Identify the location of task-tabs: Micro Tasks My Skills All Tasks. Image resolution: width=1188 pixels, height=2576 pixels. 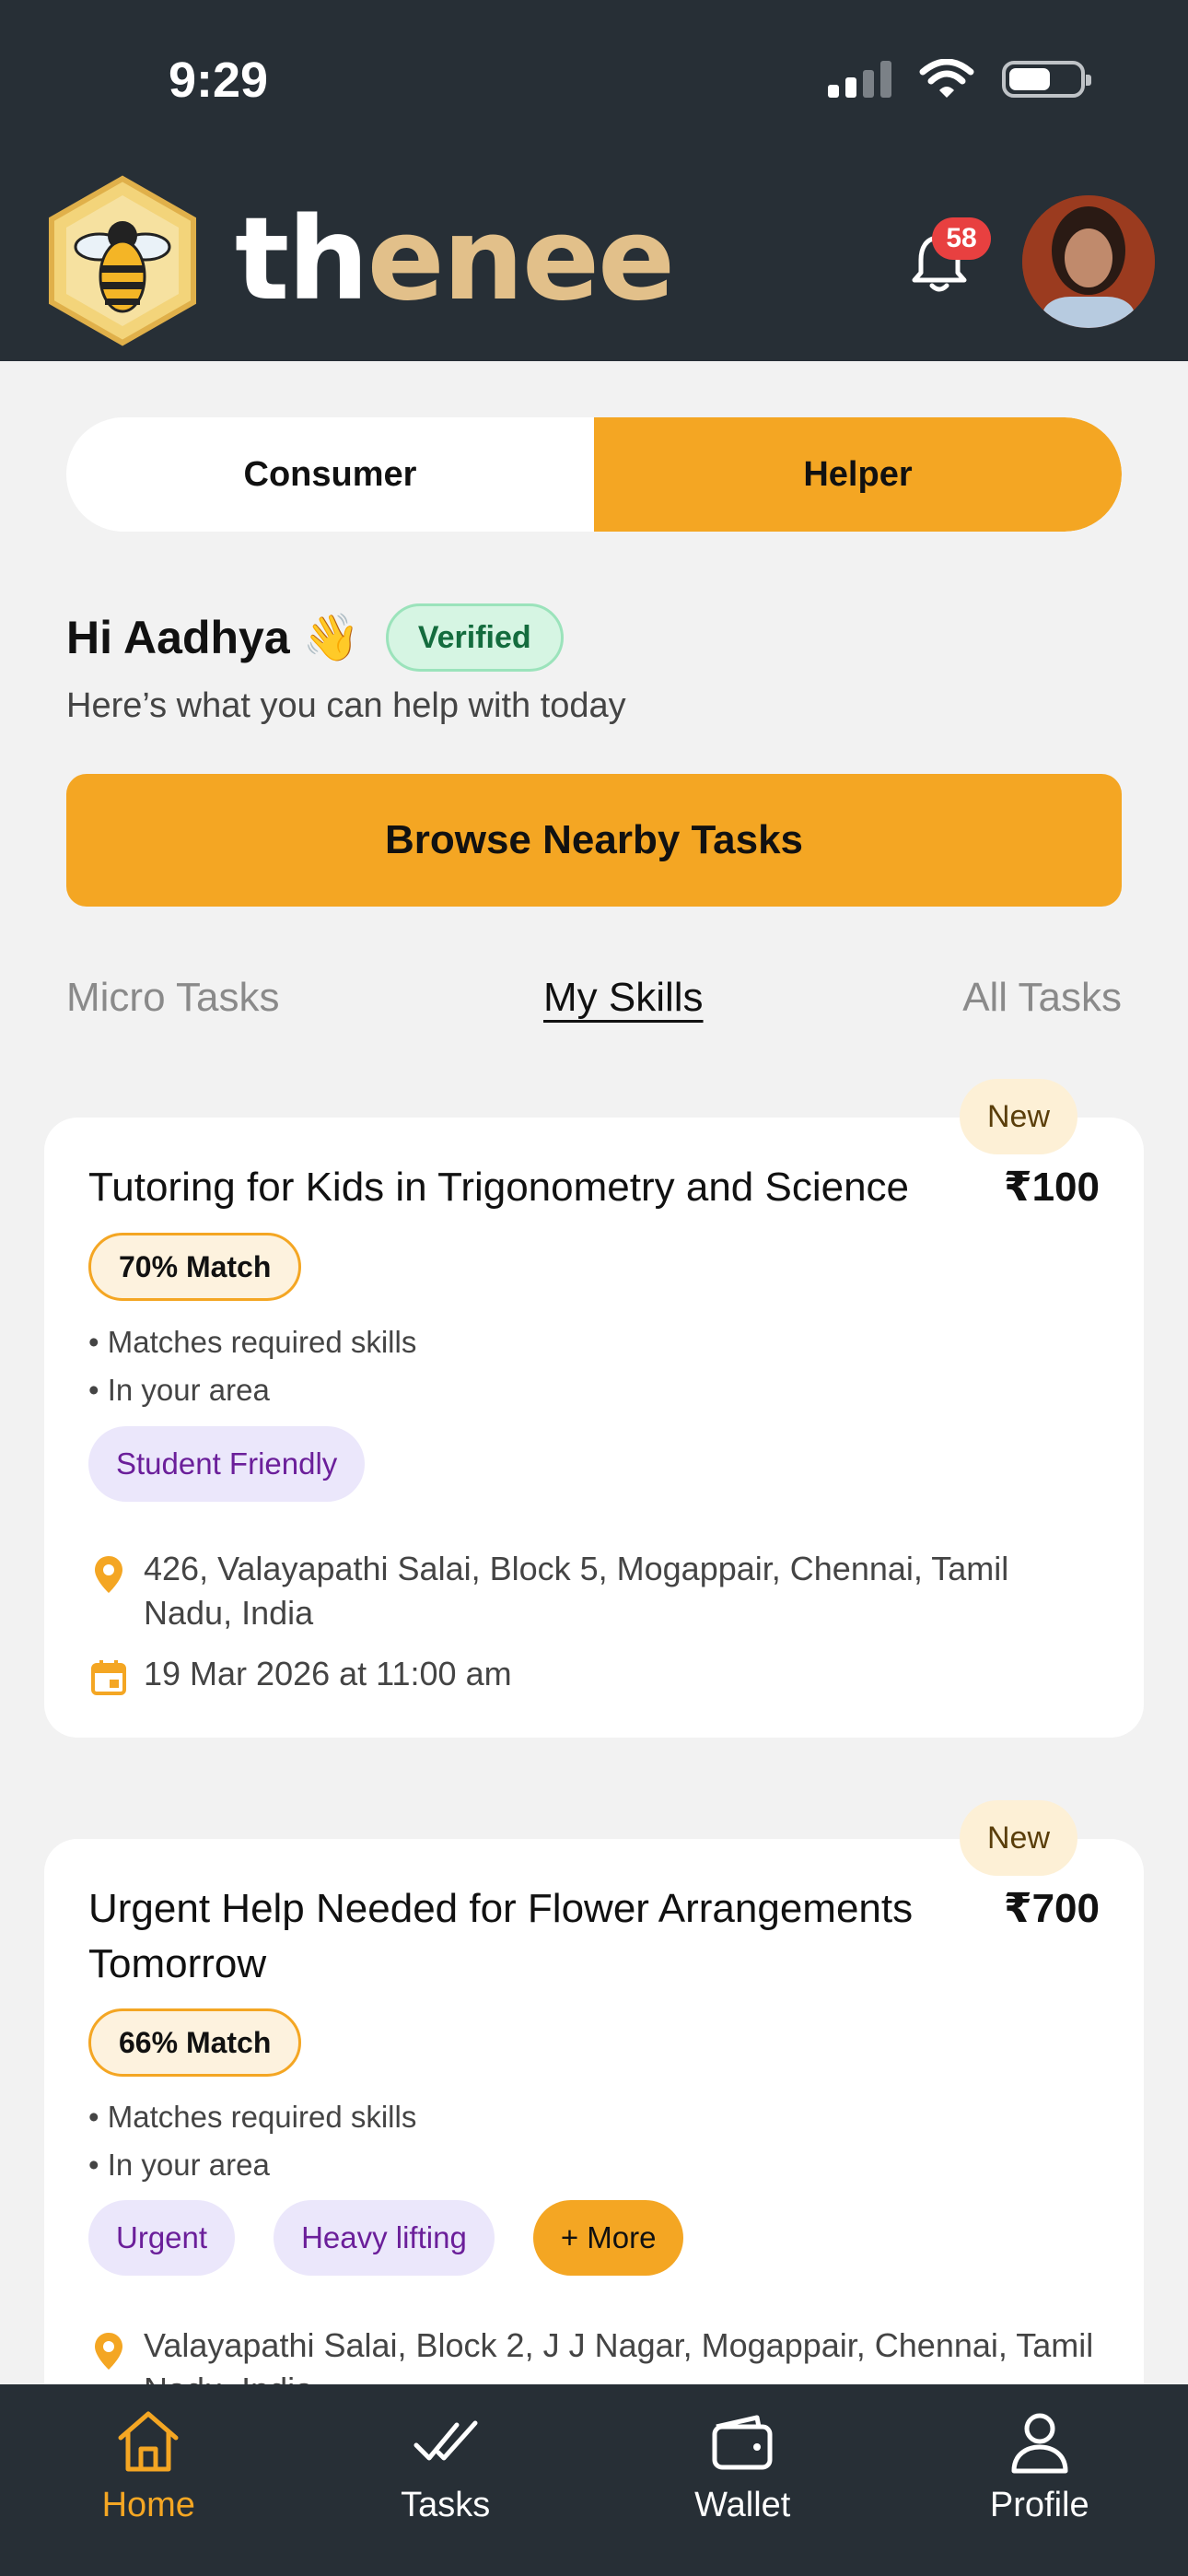
(594, 1002).